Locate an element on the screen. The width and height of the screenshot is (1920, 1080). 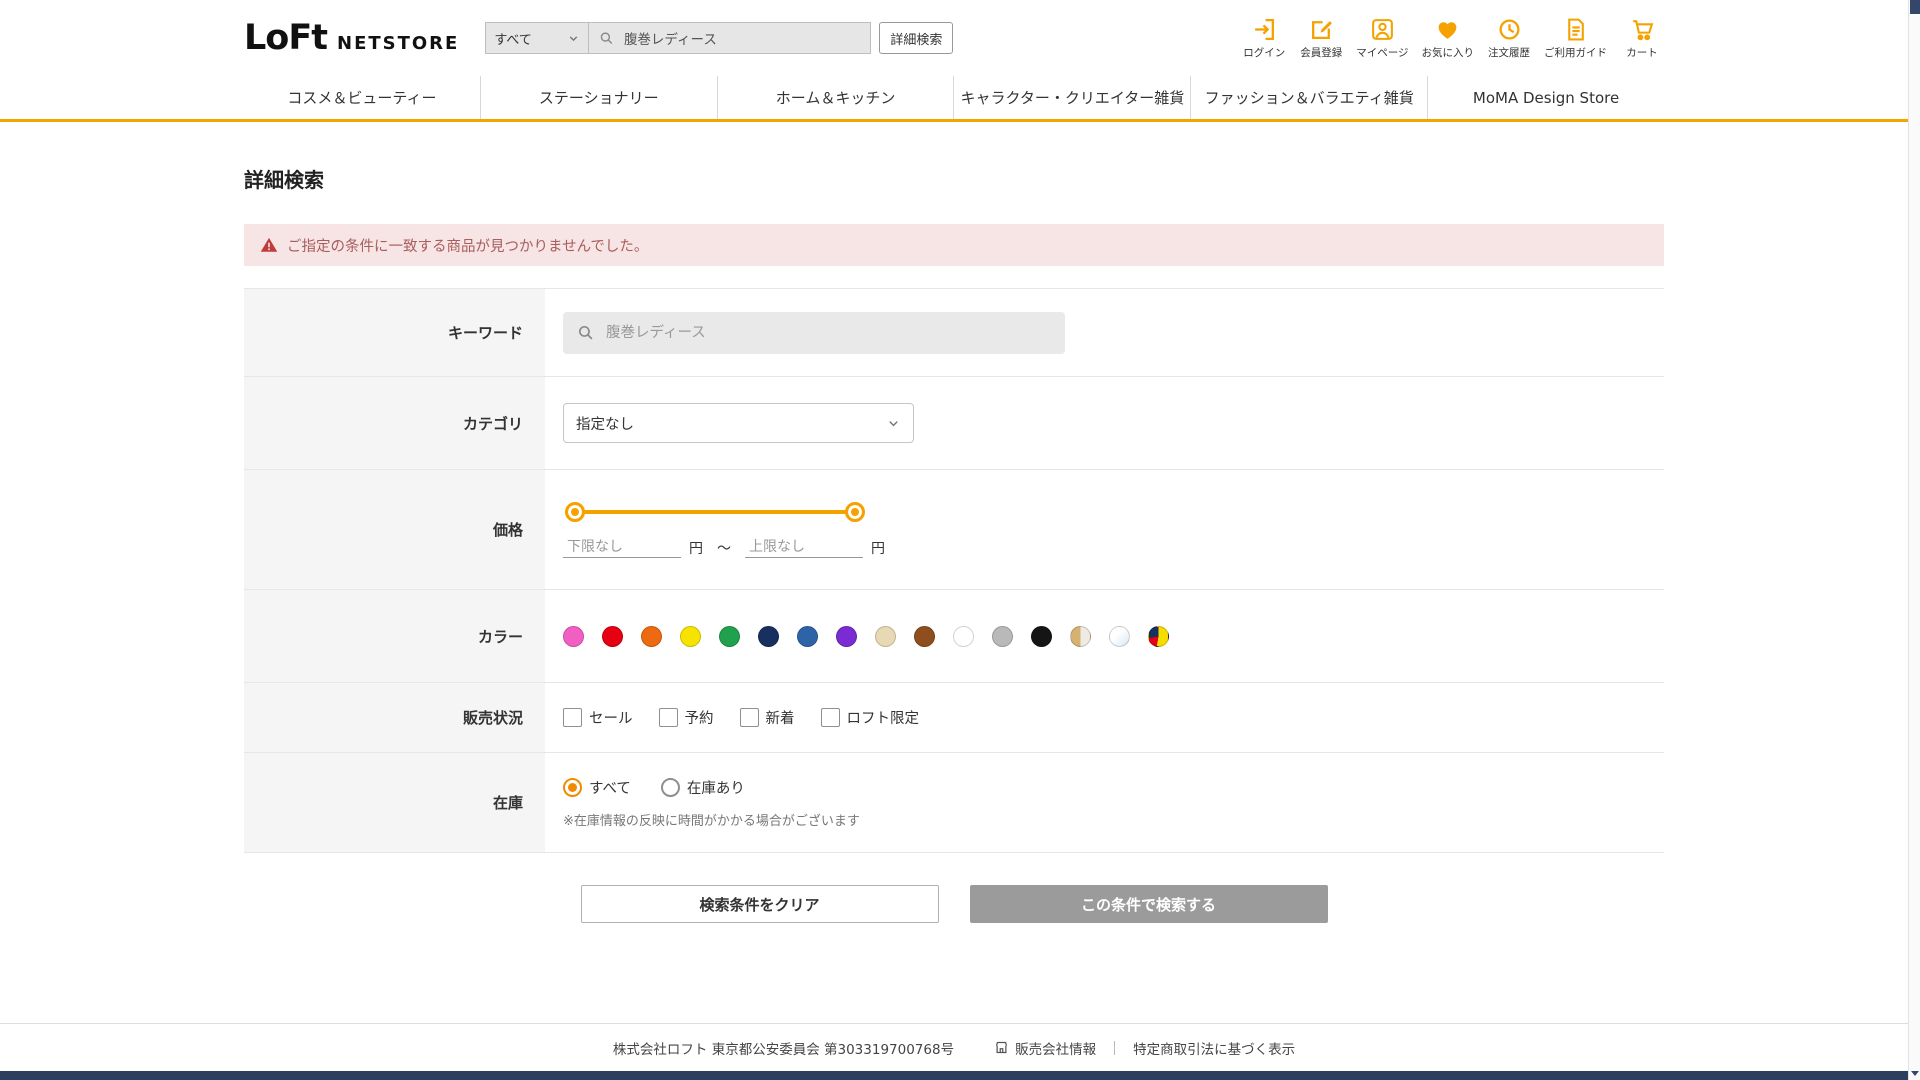
utility-label: 注文履歴 is located at coordinates (1509, 52).